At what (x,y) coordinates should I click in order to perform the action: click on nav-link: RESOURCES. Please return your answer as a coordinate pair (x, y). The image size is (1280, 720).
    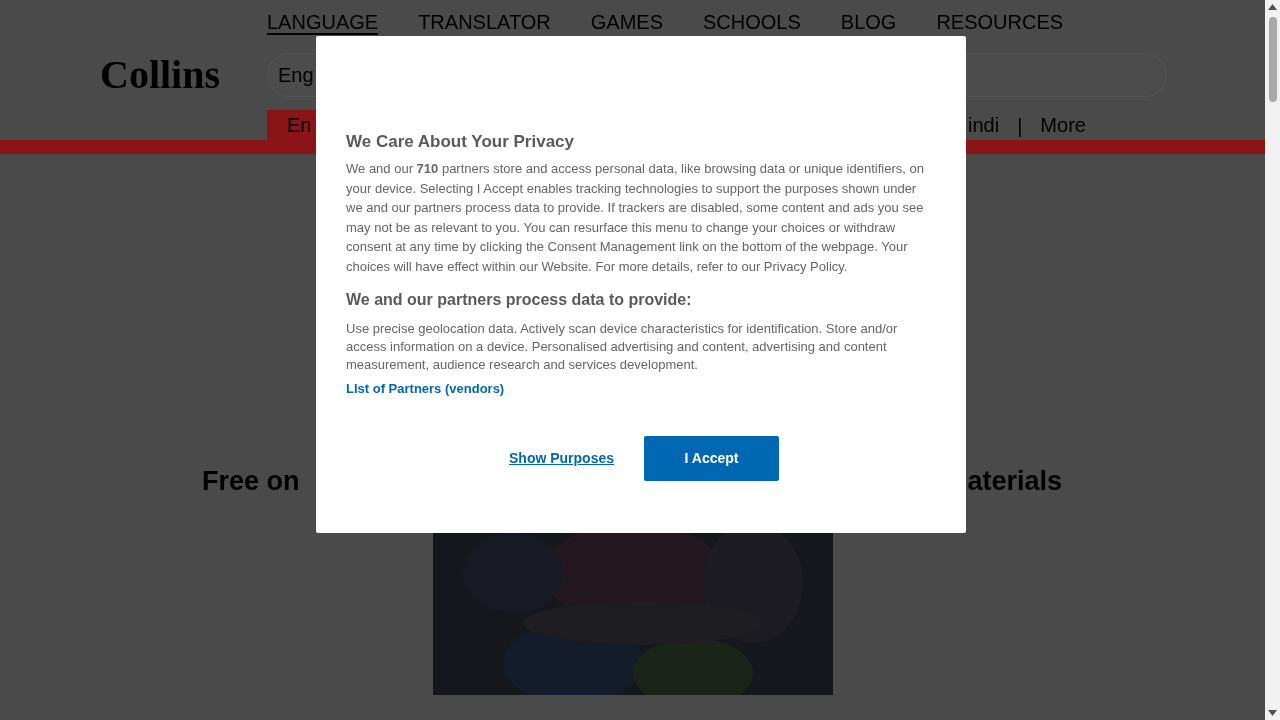
    Looking at the image, I should click on (1000, 23).